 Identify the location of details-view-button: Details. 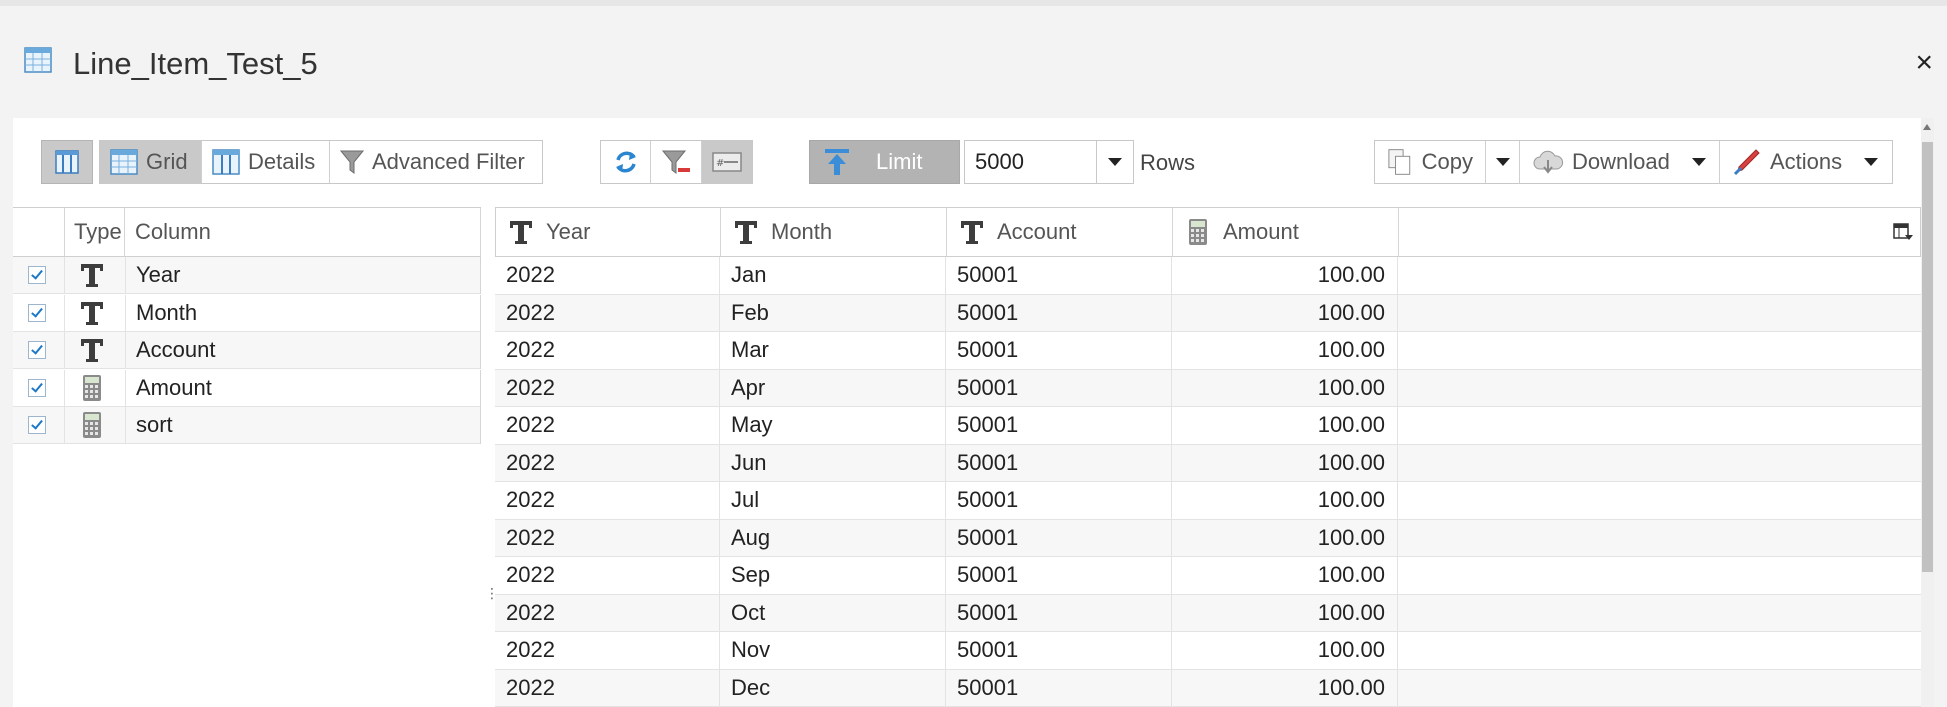
(266, 162).